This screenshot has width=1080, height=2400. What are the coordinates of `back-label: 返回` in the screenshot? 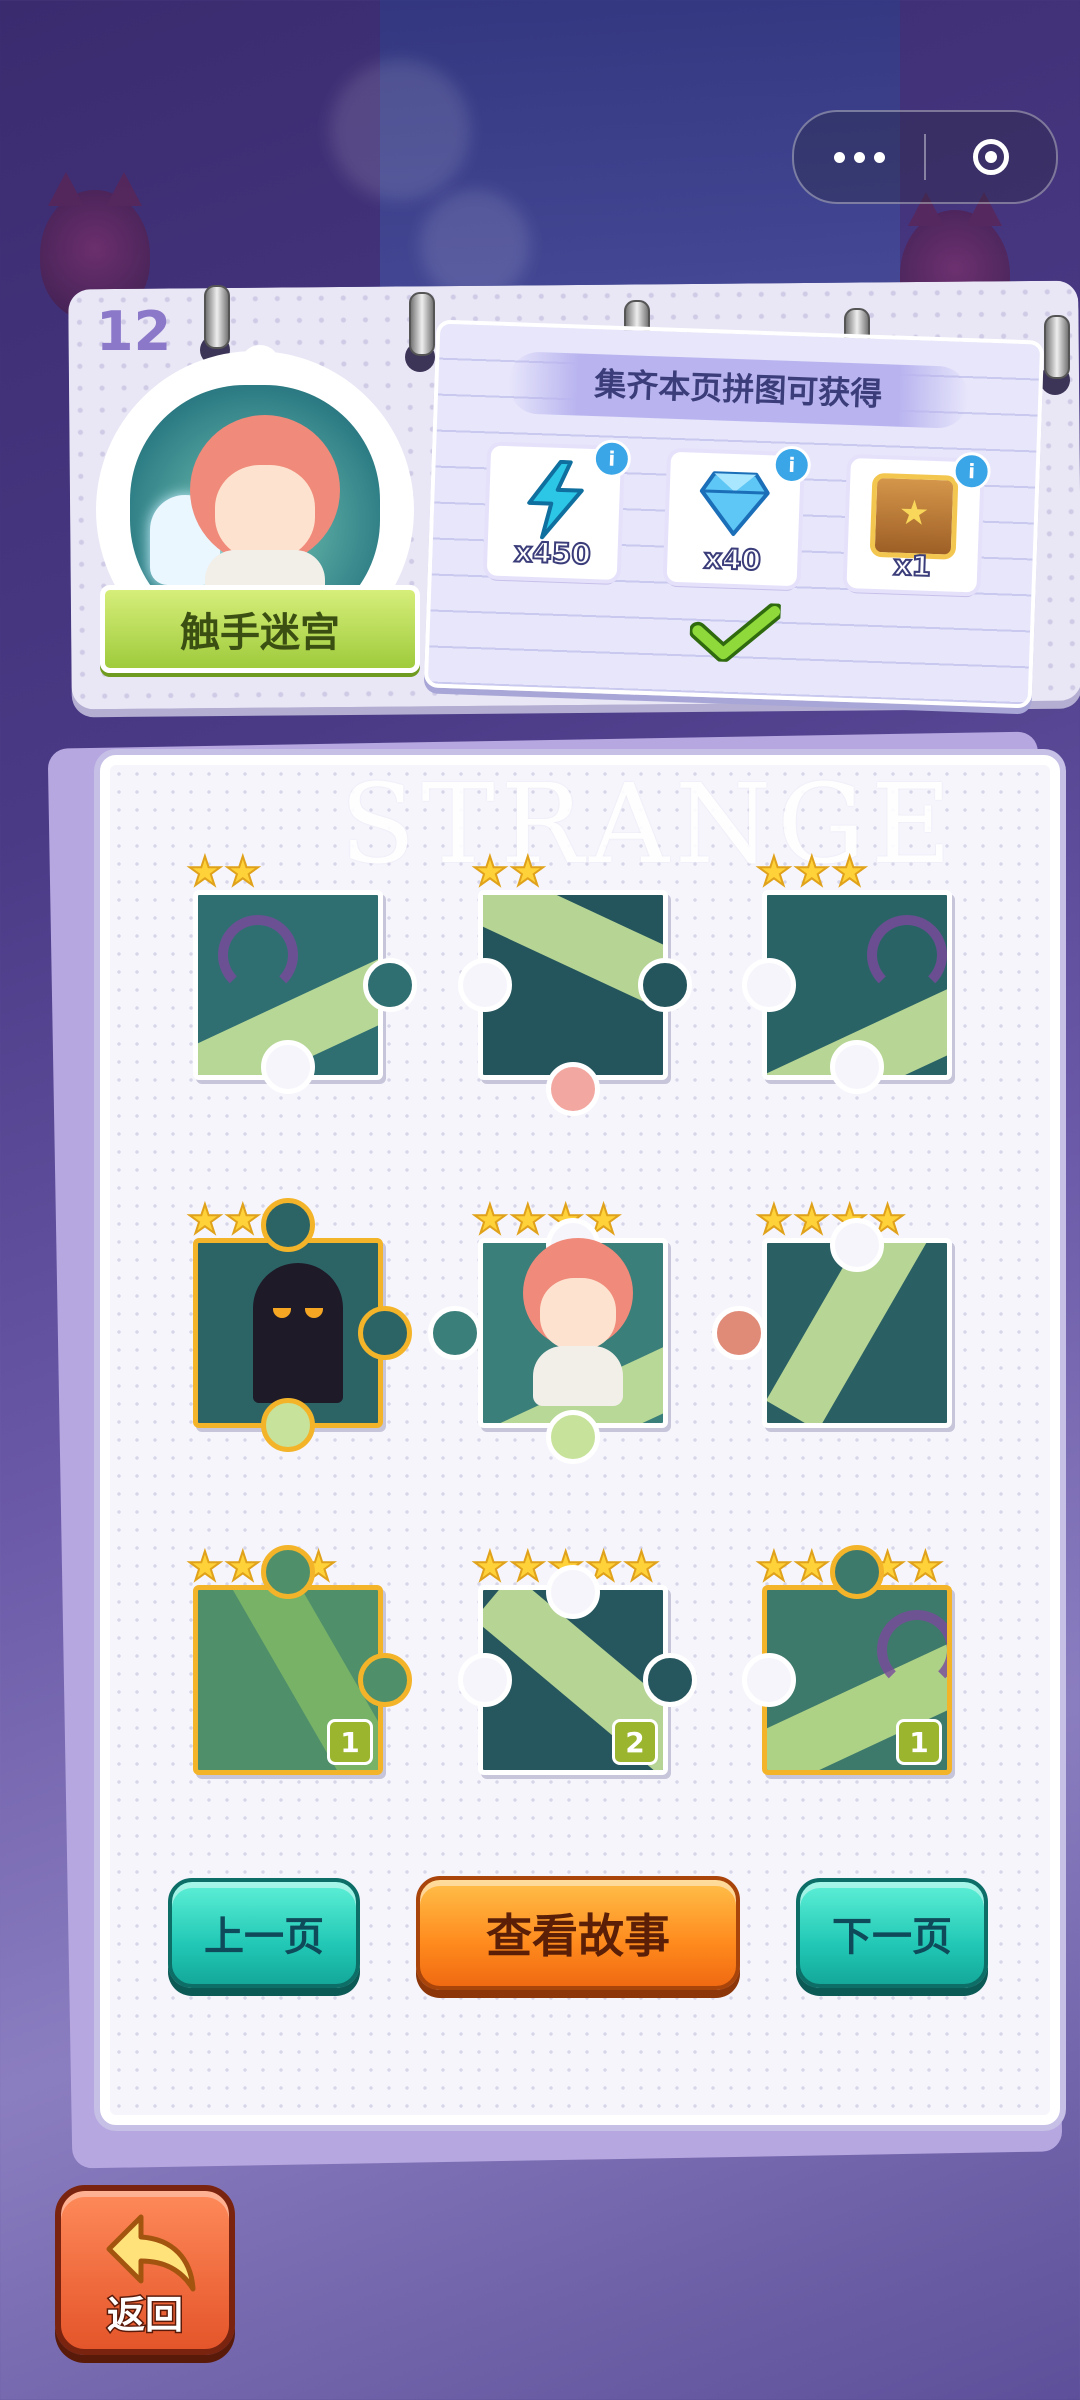 It's located at (144, 2315).